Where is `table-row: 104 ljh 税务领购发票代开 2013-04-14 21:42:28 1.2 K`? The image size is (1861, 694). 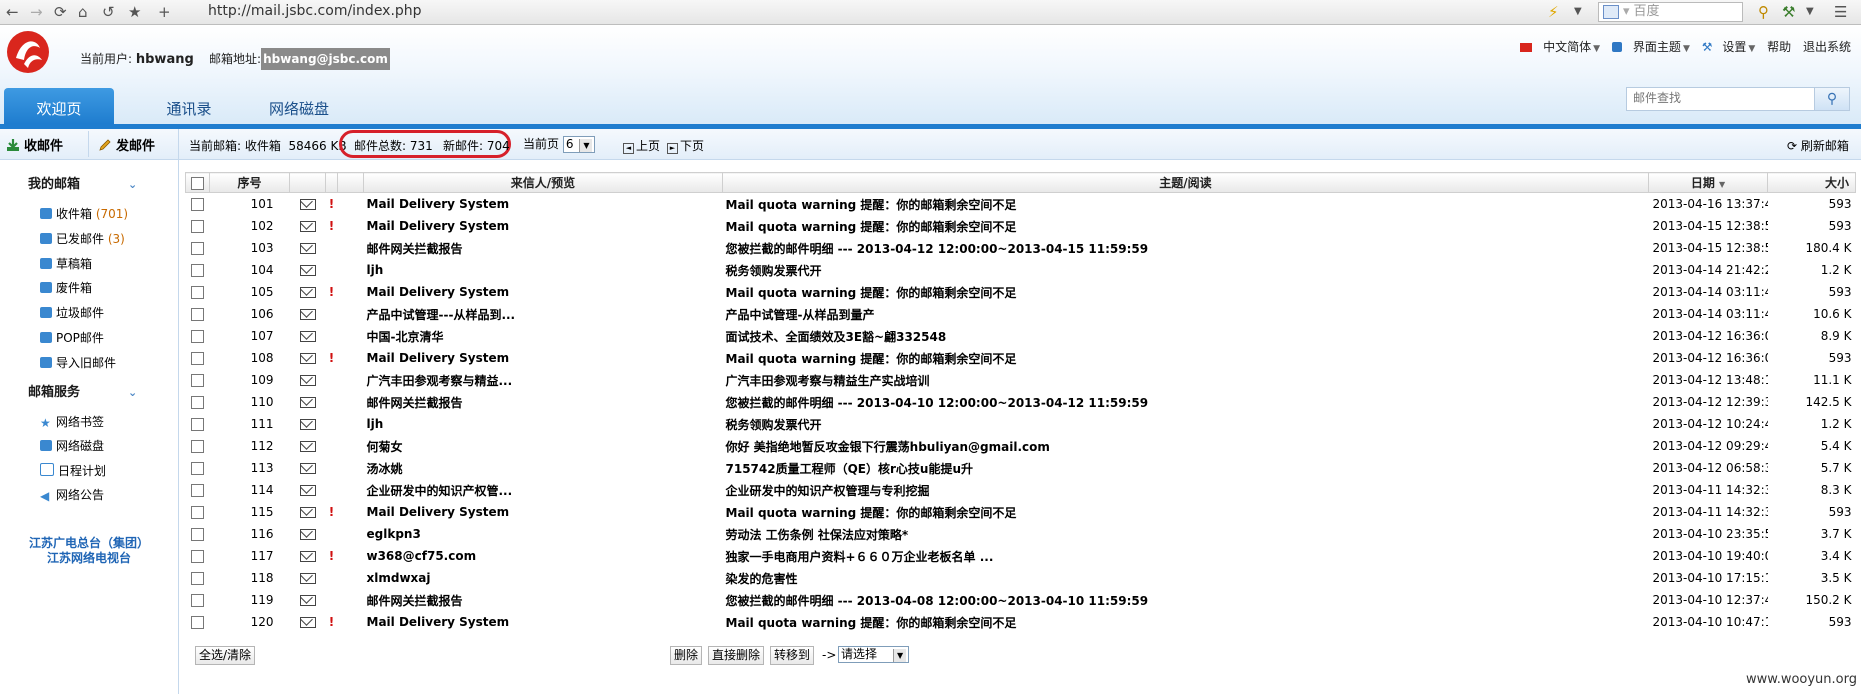 table-row: 104 ljh 税务领购发票代开 2013-04-14 21:42:28 1.2 K is located at coordinates (1021, 270).